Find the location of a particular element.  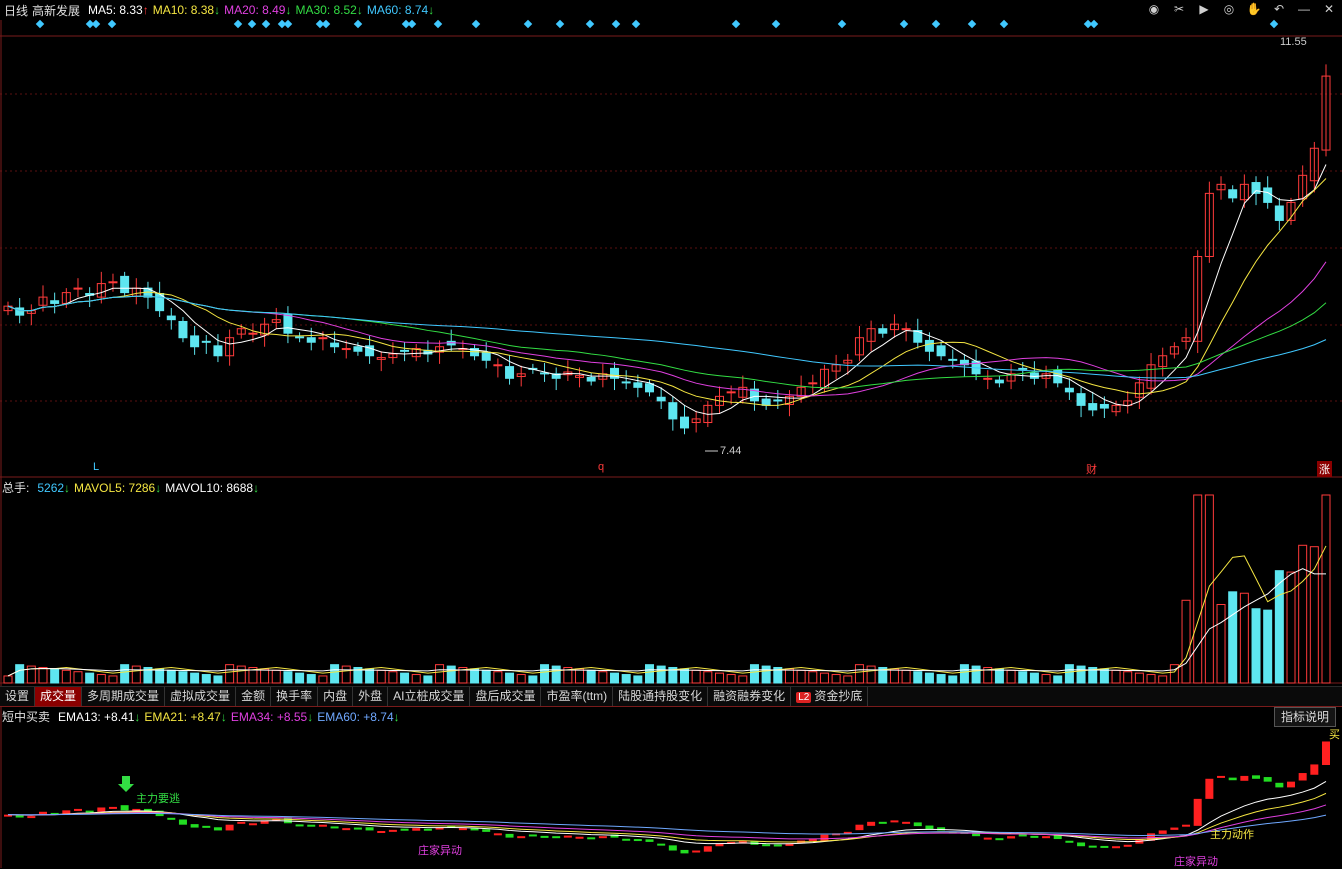

tab-7: 外盘 is located at coordinates (371, 696).